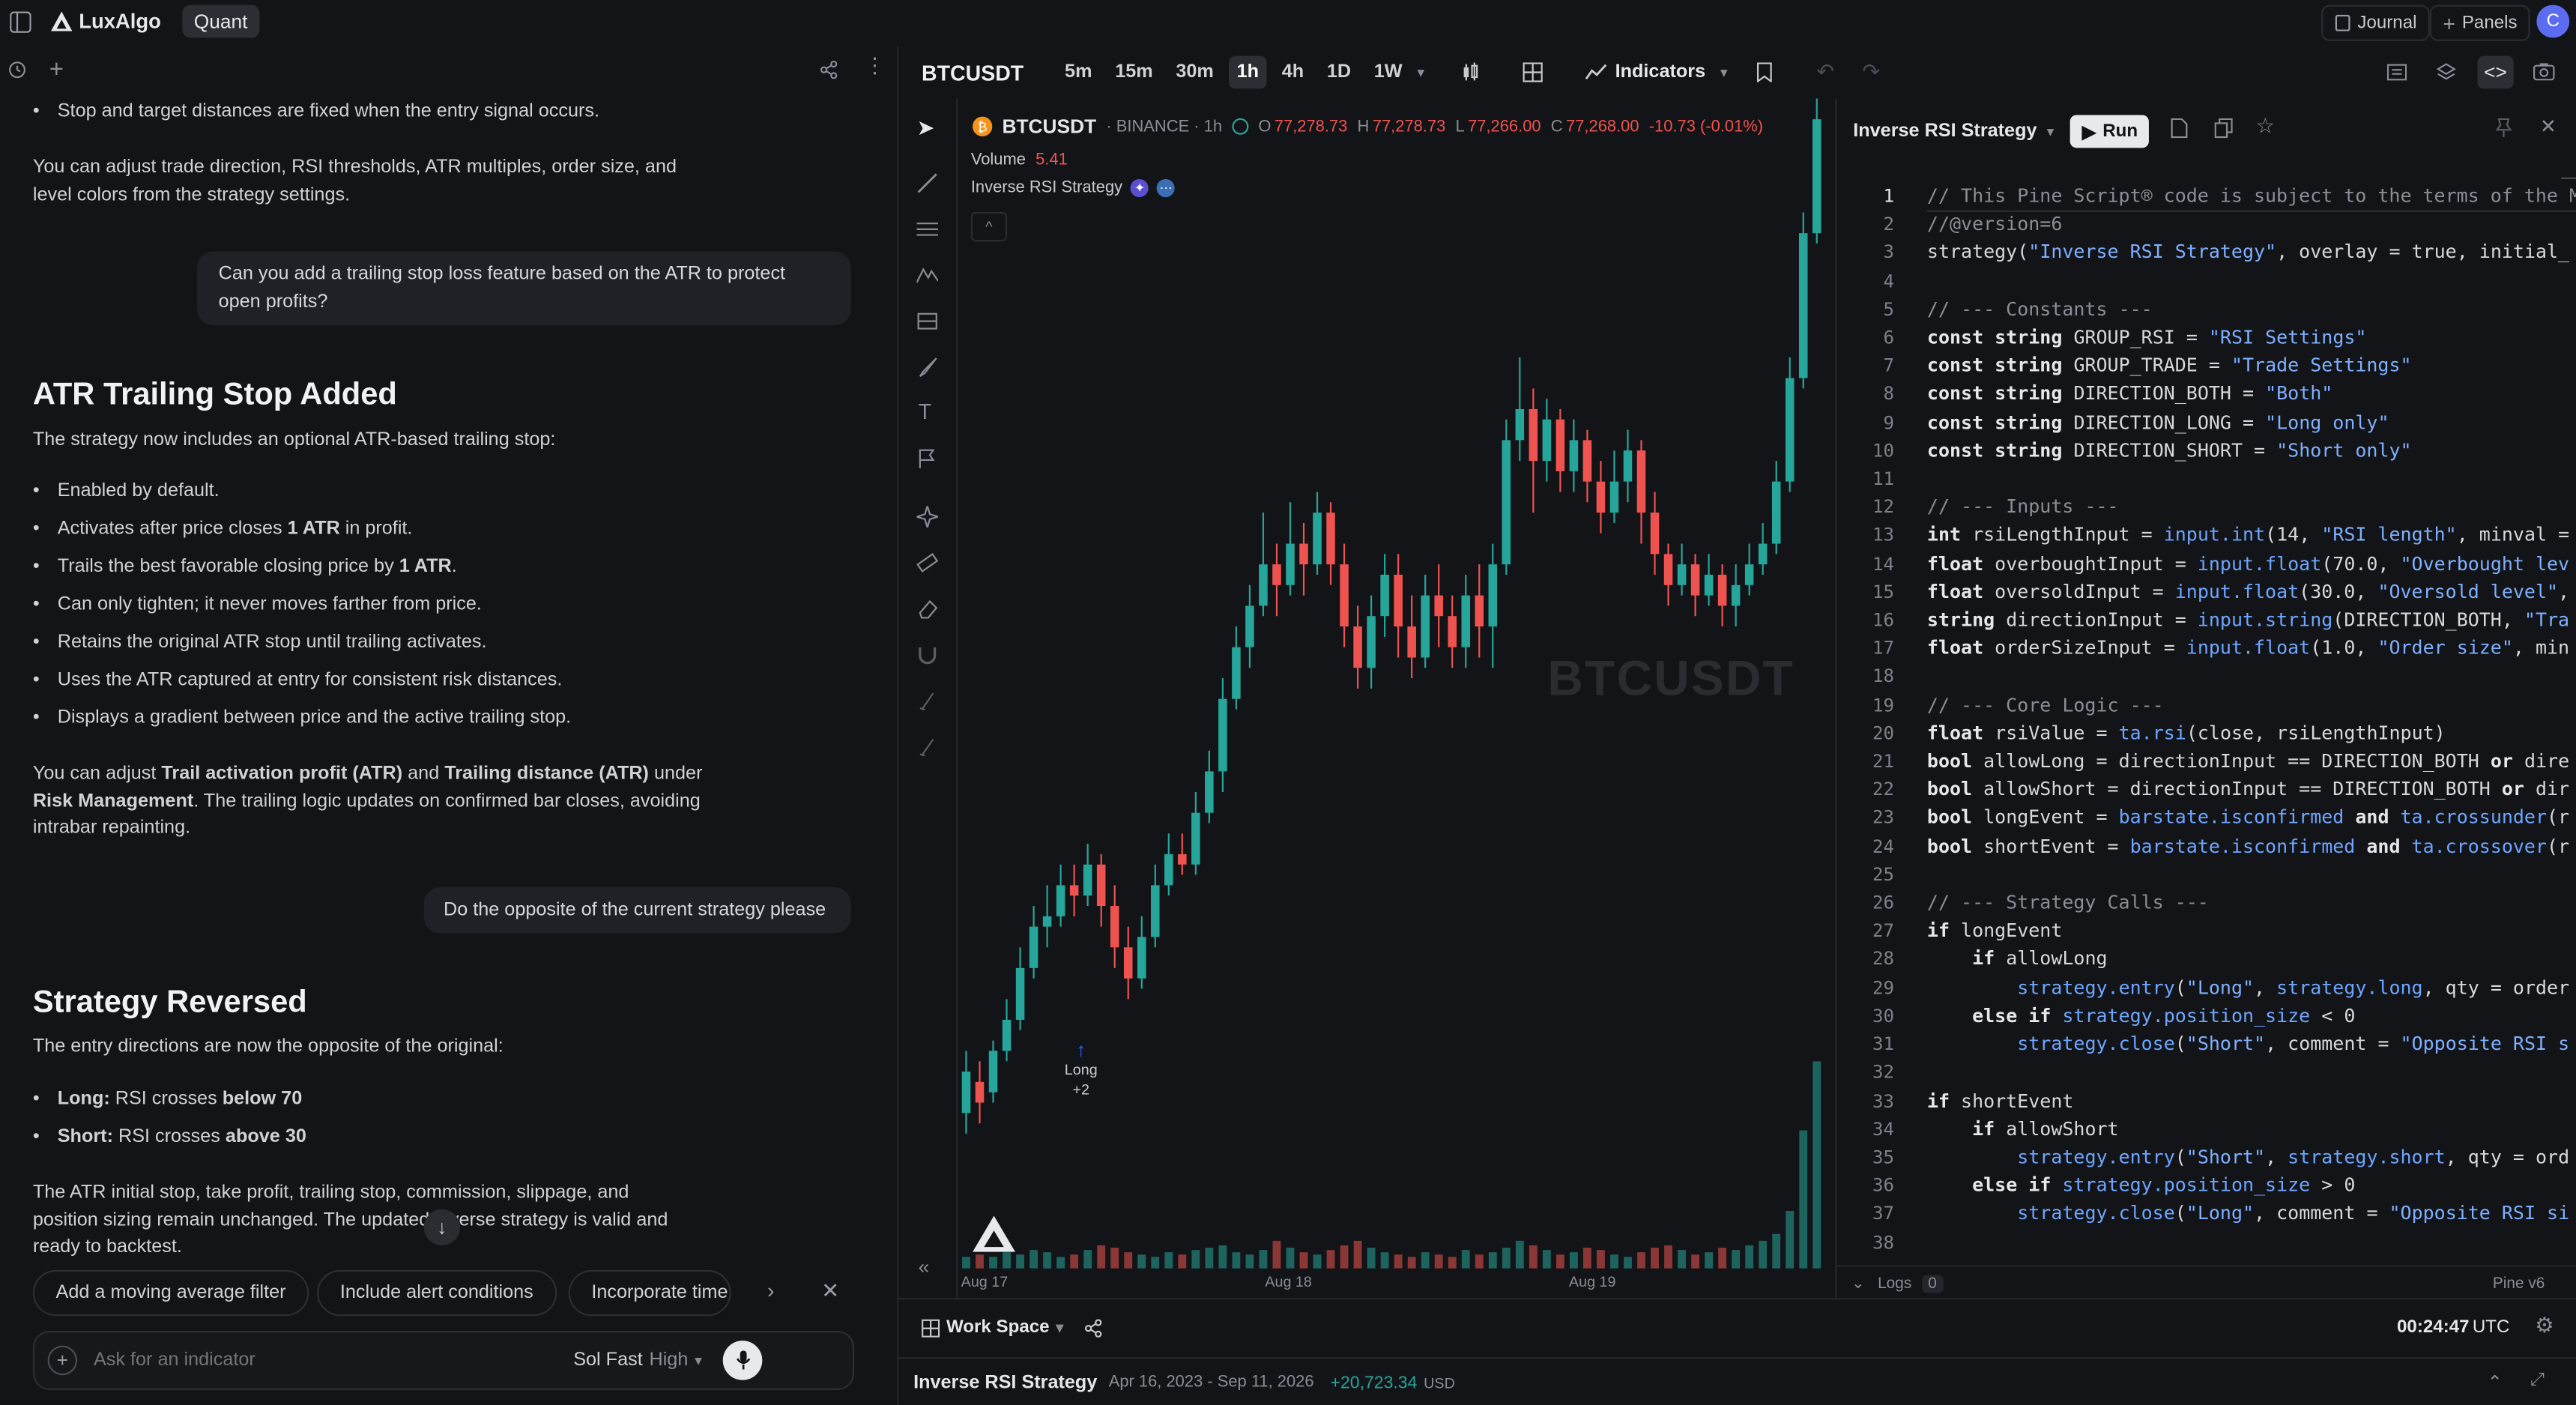 The image size is (2576, 1405). I want to click on layers-icon, so click(2446, 72).